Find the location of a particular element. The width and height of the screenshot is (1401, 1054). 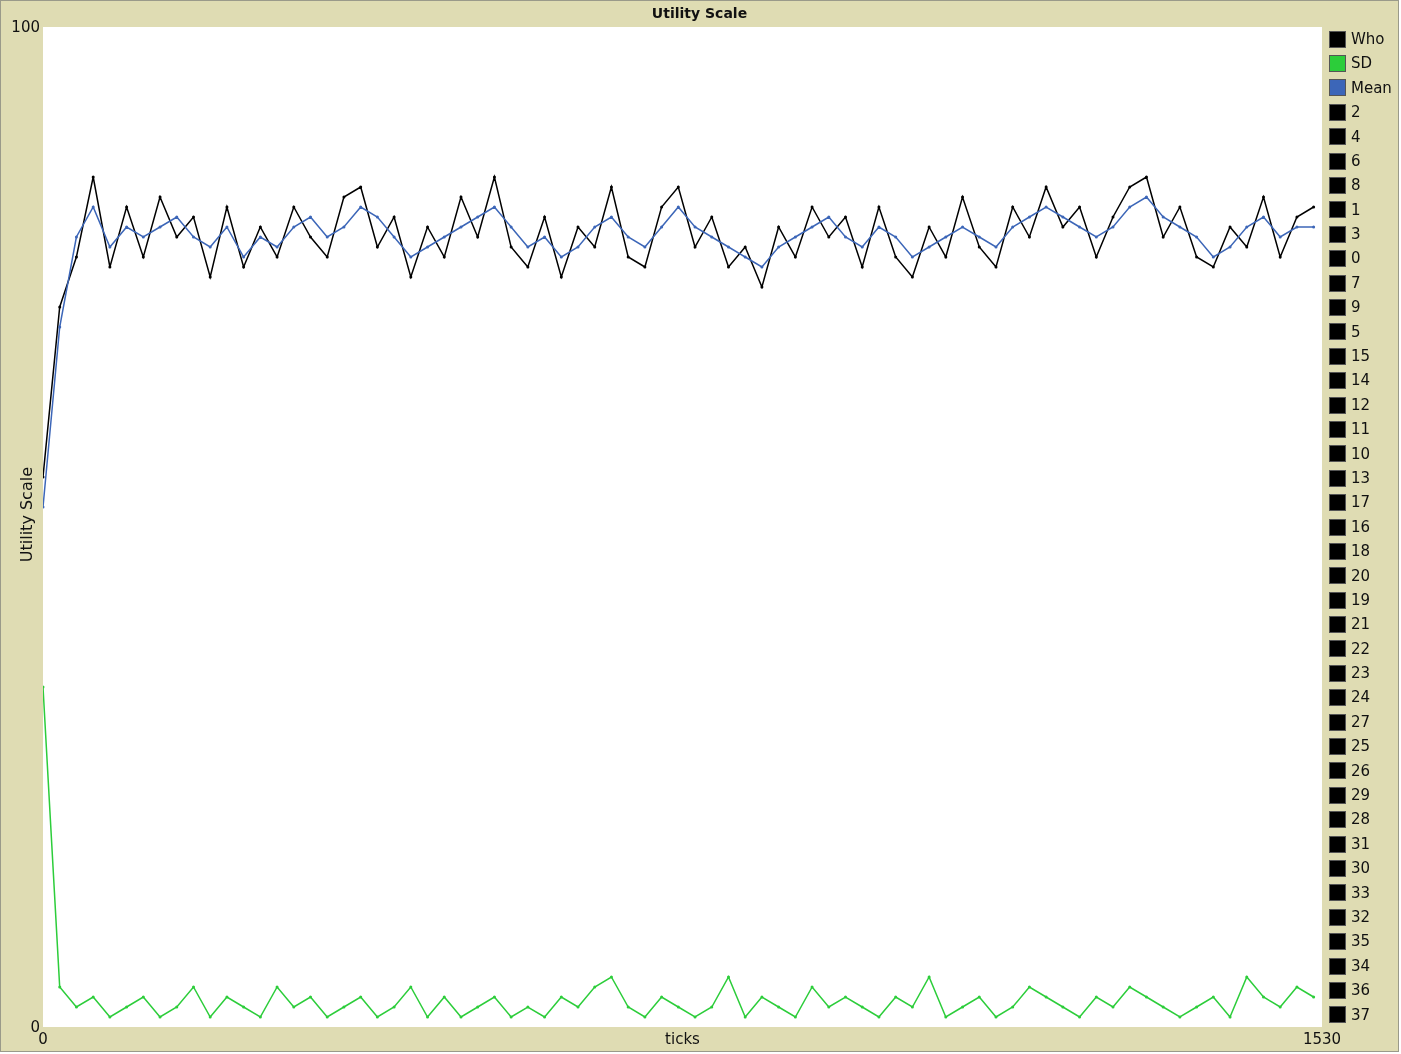

y-axis-label: Utility Scale is located at coordinates (26, 515).